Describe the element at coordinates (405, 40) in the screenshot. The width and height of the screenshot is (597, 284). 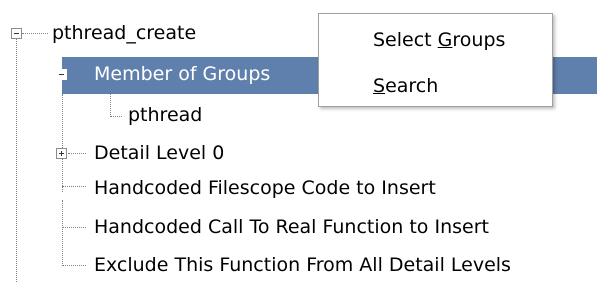
I see `menu-item-text: Select` at that location.